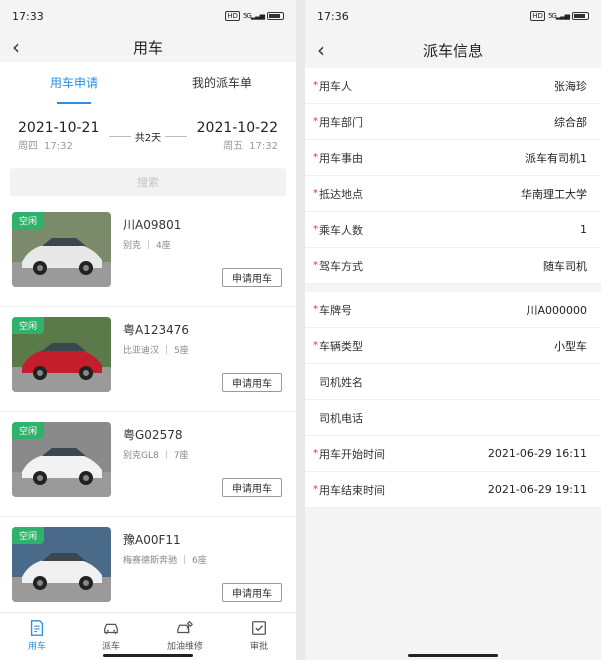  Describe the element at coordinates (222, 83) in the screenshot. I see `tab-my-dispatch-orders: 我的派车单` at that location.